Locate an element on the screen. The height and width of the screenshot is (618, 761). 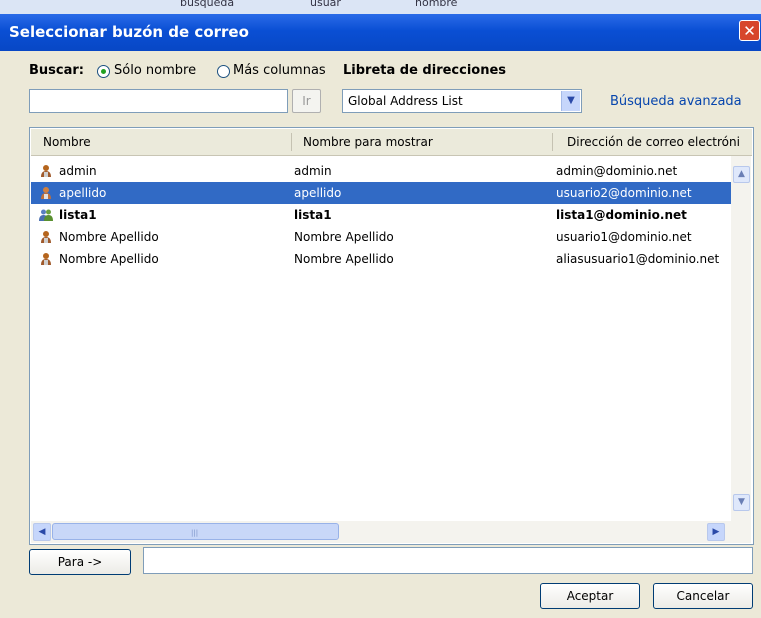
cell-email: usuario1@dominio.net is located at coordinates (624, 237).